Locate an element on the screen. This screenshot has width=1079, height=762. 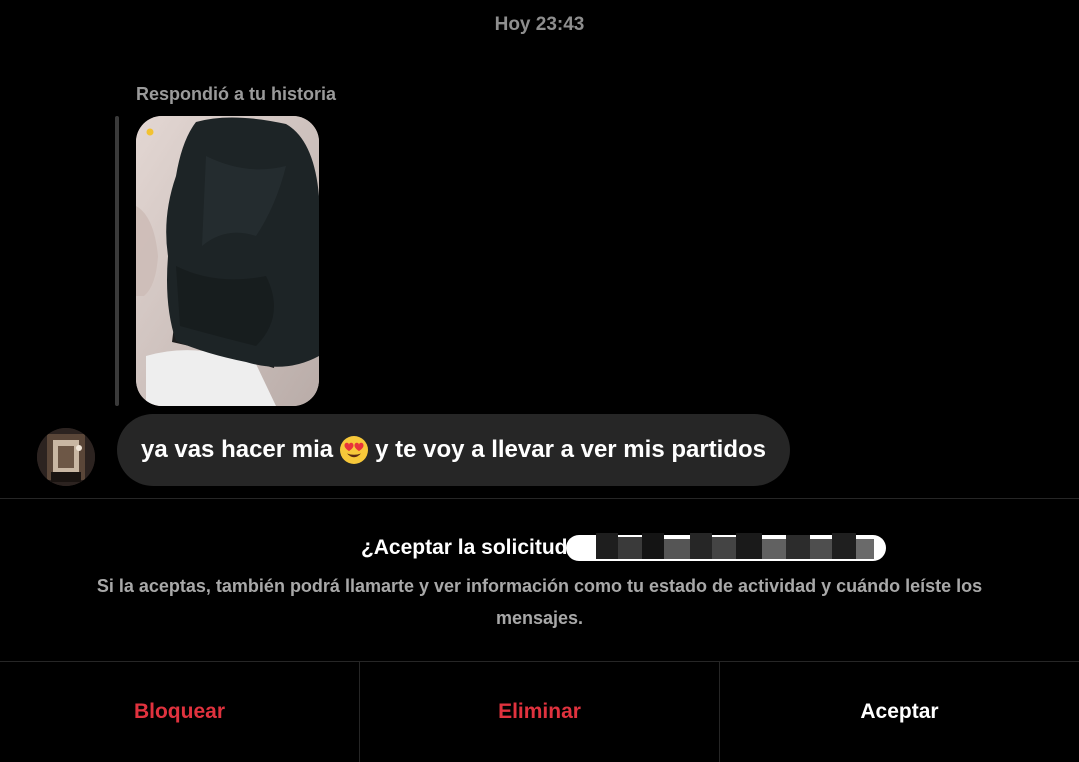
message-timestamp: Hoy 23:43 is located at coordinates (539, 24).